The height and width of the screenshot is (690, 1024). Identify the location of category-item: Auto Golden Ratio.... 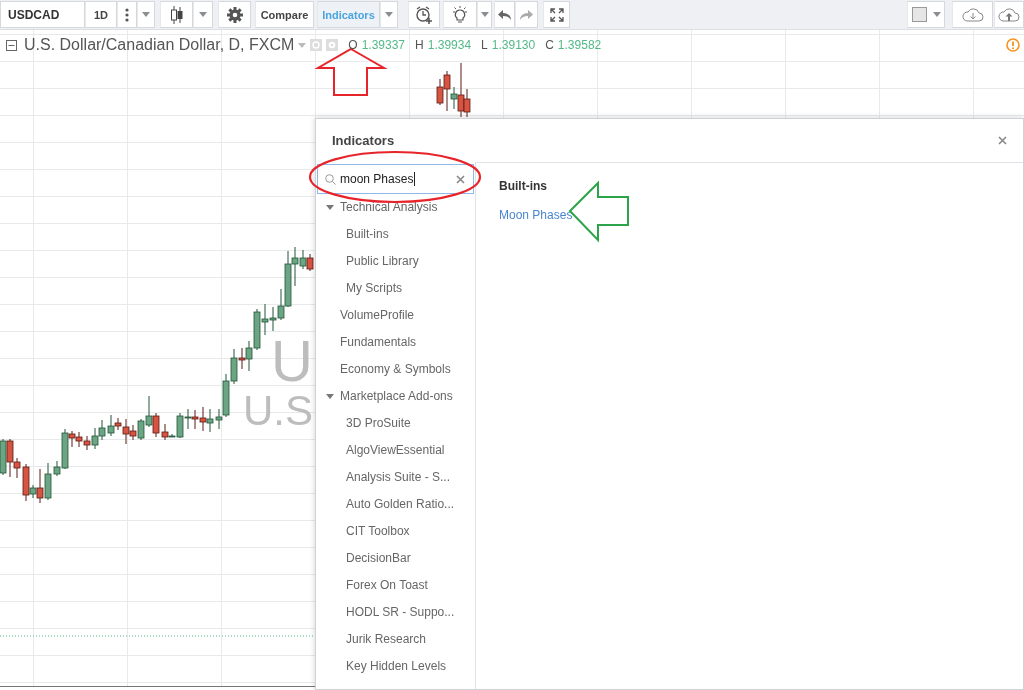
(410, 504).